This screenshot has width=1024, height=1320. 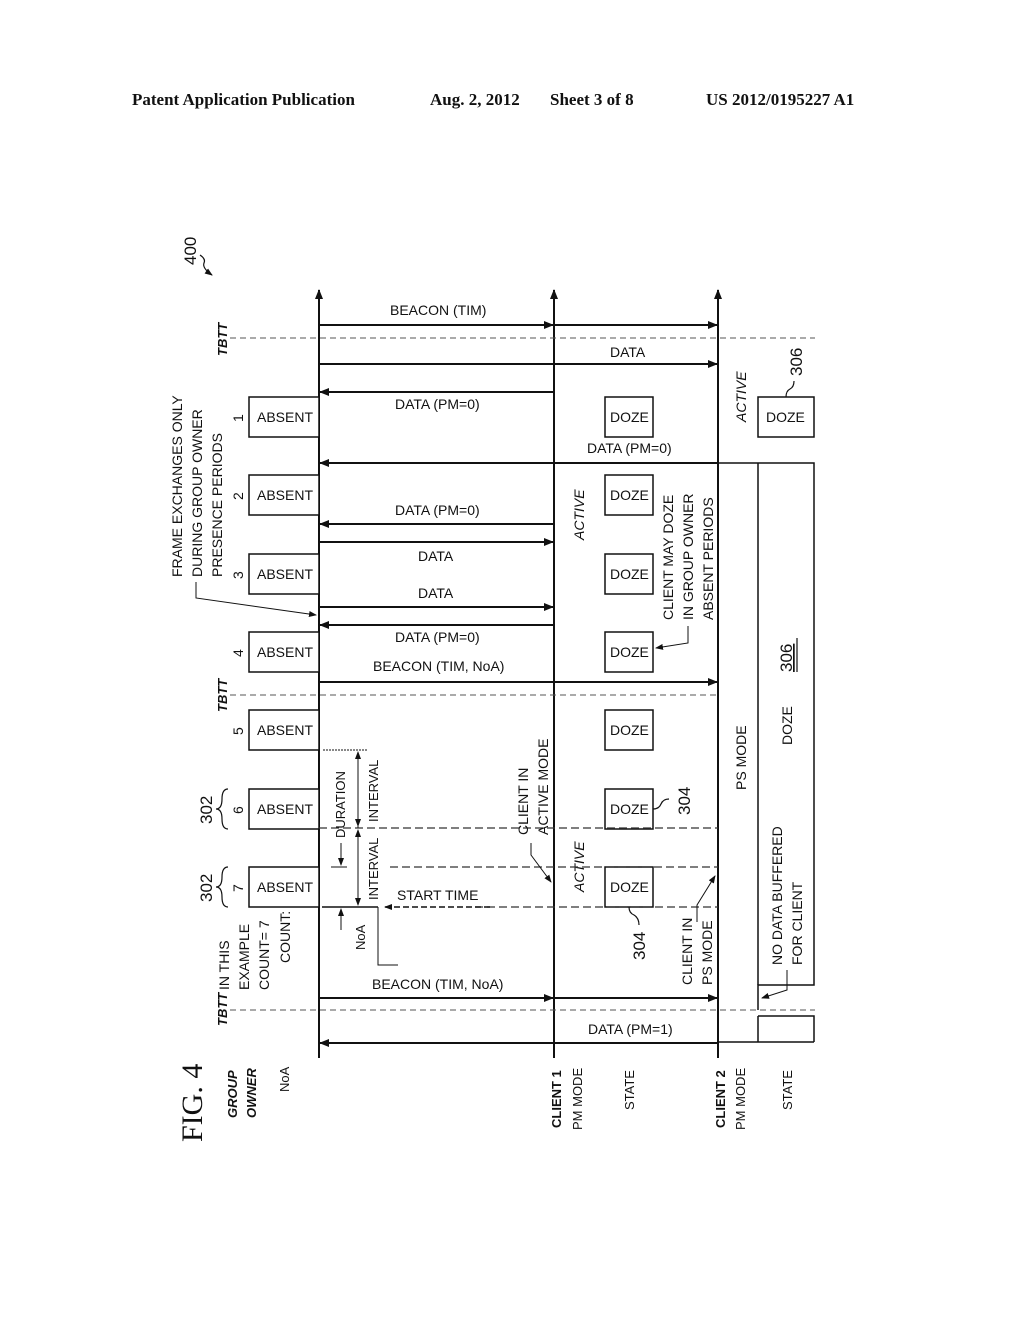 I want to click on client-active-leader, so click(x=541, y=863).